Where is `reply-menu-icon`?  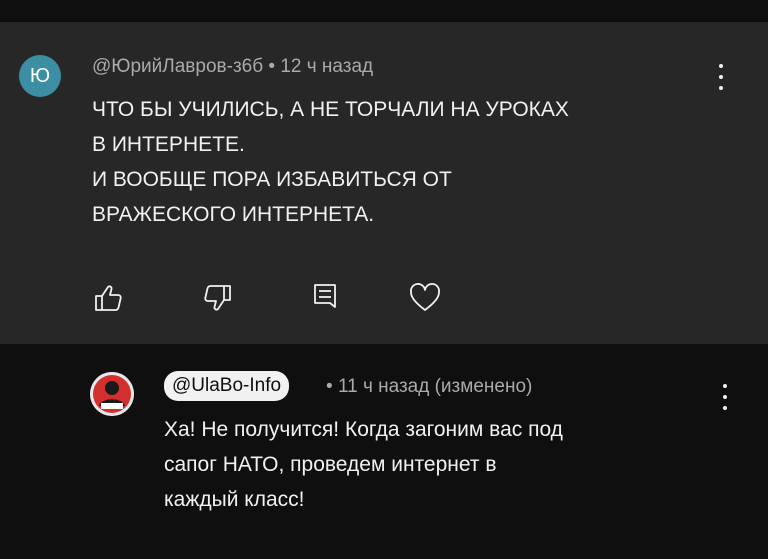 reply-menu-icon is located at coordinates (725, 397).